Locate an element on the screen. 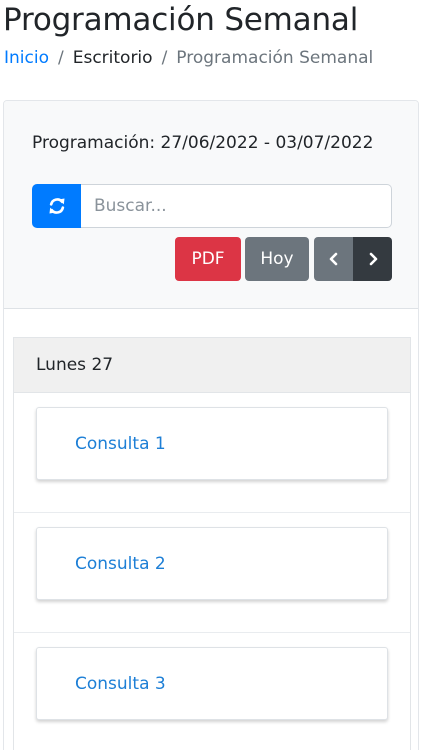  day-header: Lunes 27 is located at coordinates (212, 365).